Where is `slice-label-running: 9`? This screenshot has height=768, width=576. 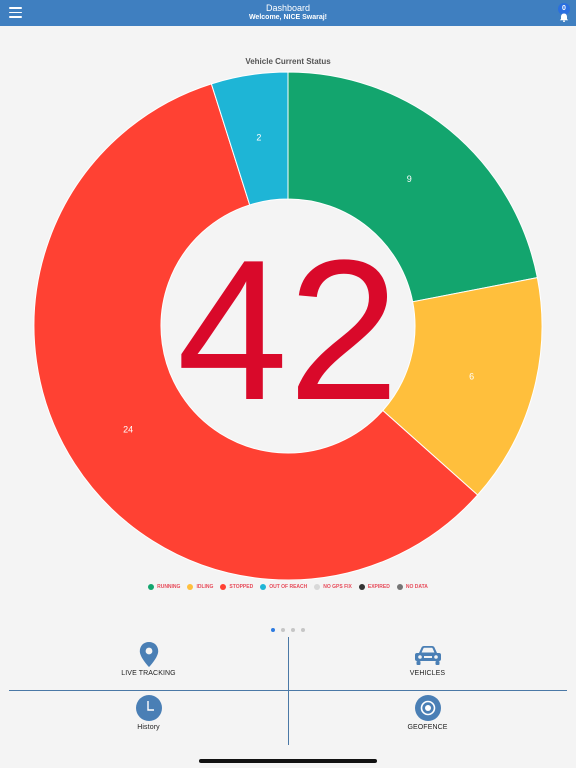
slice-label-running: 9 is located at coordinates (409, 179).